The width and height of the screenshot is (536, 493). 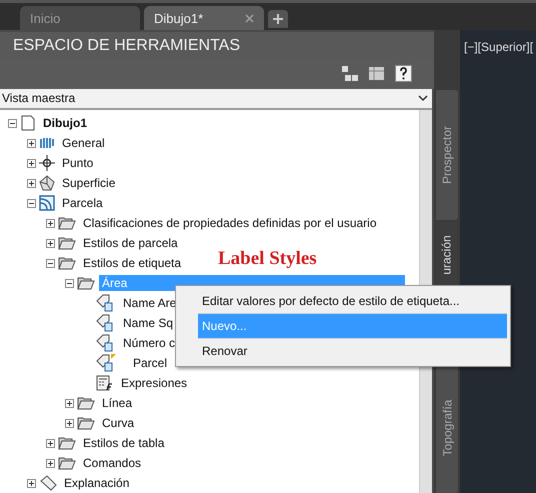 What do you see at coordinates (217, 46) in the screenshot?
I see `panel-title: ESPACIO DE HERRAMIENTAS` at bounding box center [217, 46].